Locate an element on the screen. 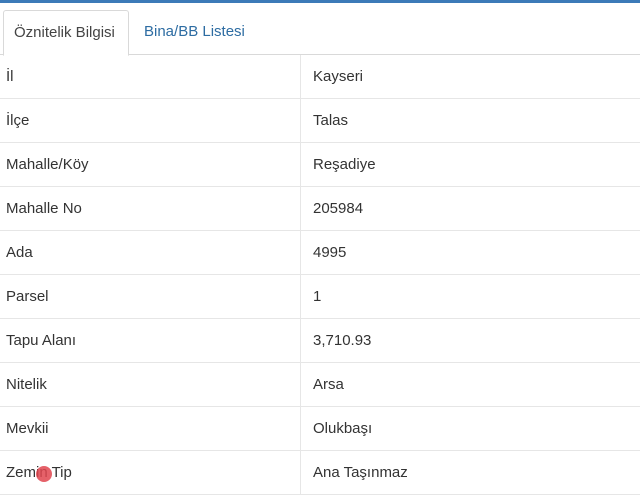 The image size is (640, 495). table-row: Ada 4995 is located at coordinates (320, 253).